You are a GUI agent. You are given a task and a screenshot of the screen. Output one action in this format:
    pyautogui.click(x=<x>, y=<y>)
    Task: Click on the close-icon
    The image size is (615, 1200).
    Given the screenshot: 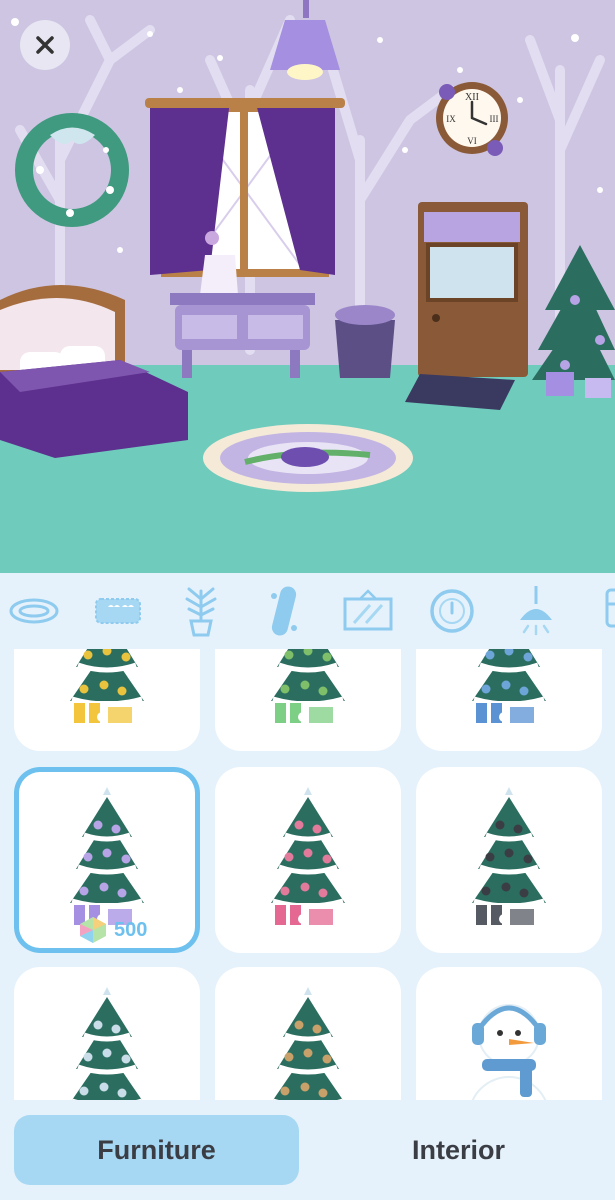 What is the action you would take?
    pyautogui.click(x=45, y=45)
    